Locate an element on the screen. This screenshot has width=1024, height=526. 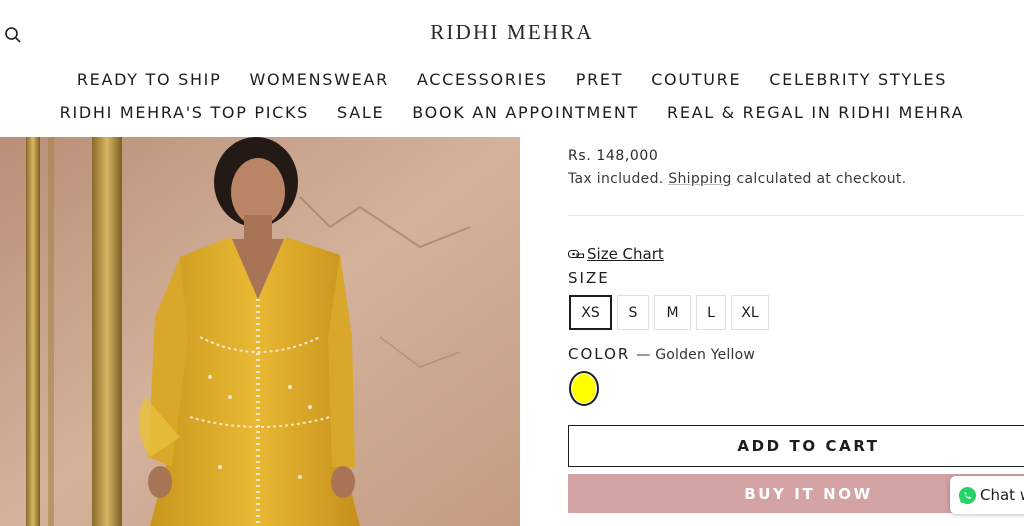
size-chart-label: Size Chart is located at coordinates (625, 254).